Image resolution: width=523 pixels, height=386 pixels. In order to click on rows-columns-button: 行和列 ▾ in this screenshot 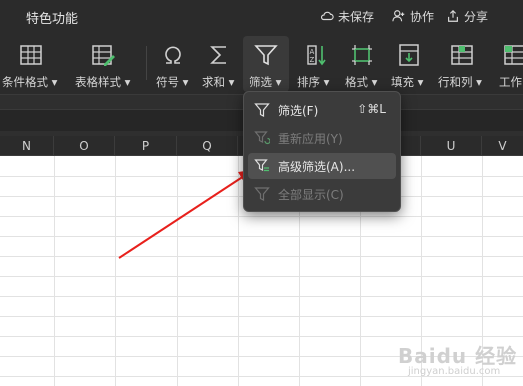, I will do `click(462, 63)`.